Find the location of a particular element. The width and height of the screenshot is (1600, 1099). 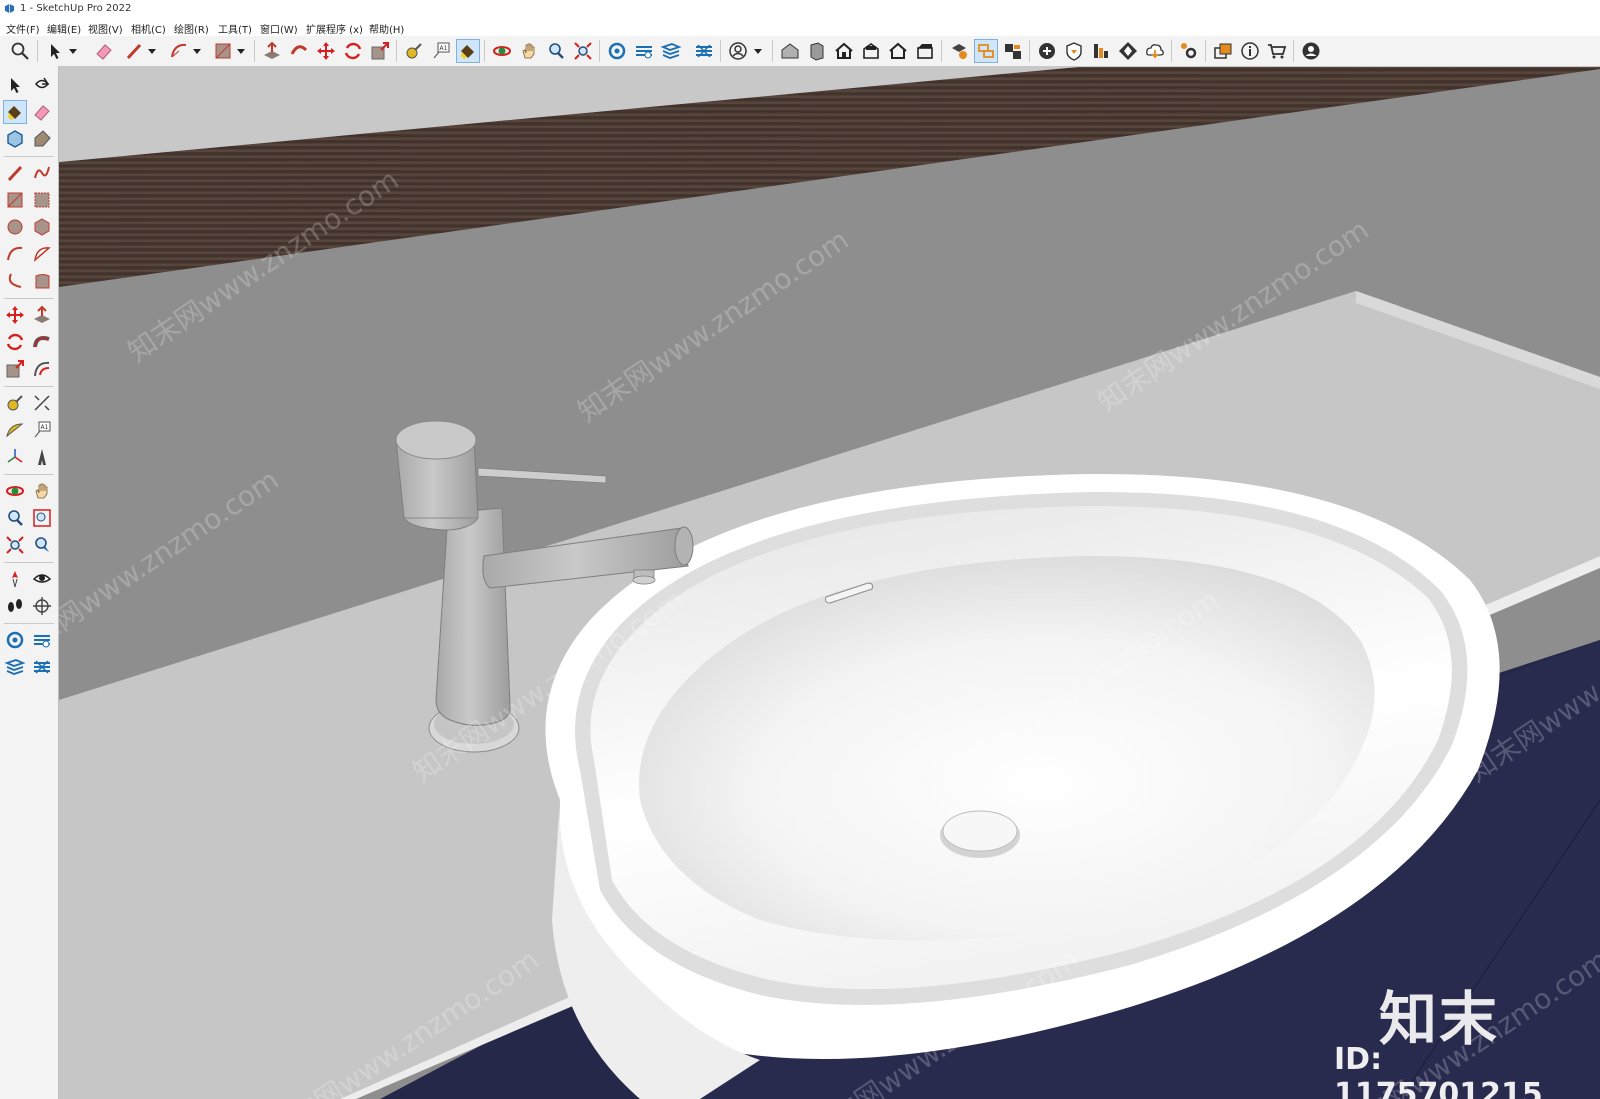

menu-window: 窗口(W) is located at coordinates (279, 28).